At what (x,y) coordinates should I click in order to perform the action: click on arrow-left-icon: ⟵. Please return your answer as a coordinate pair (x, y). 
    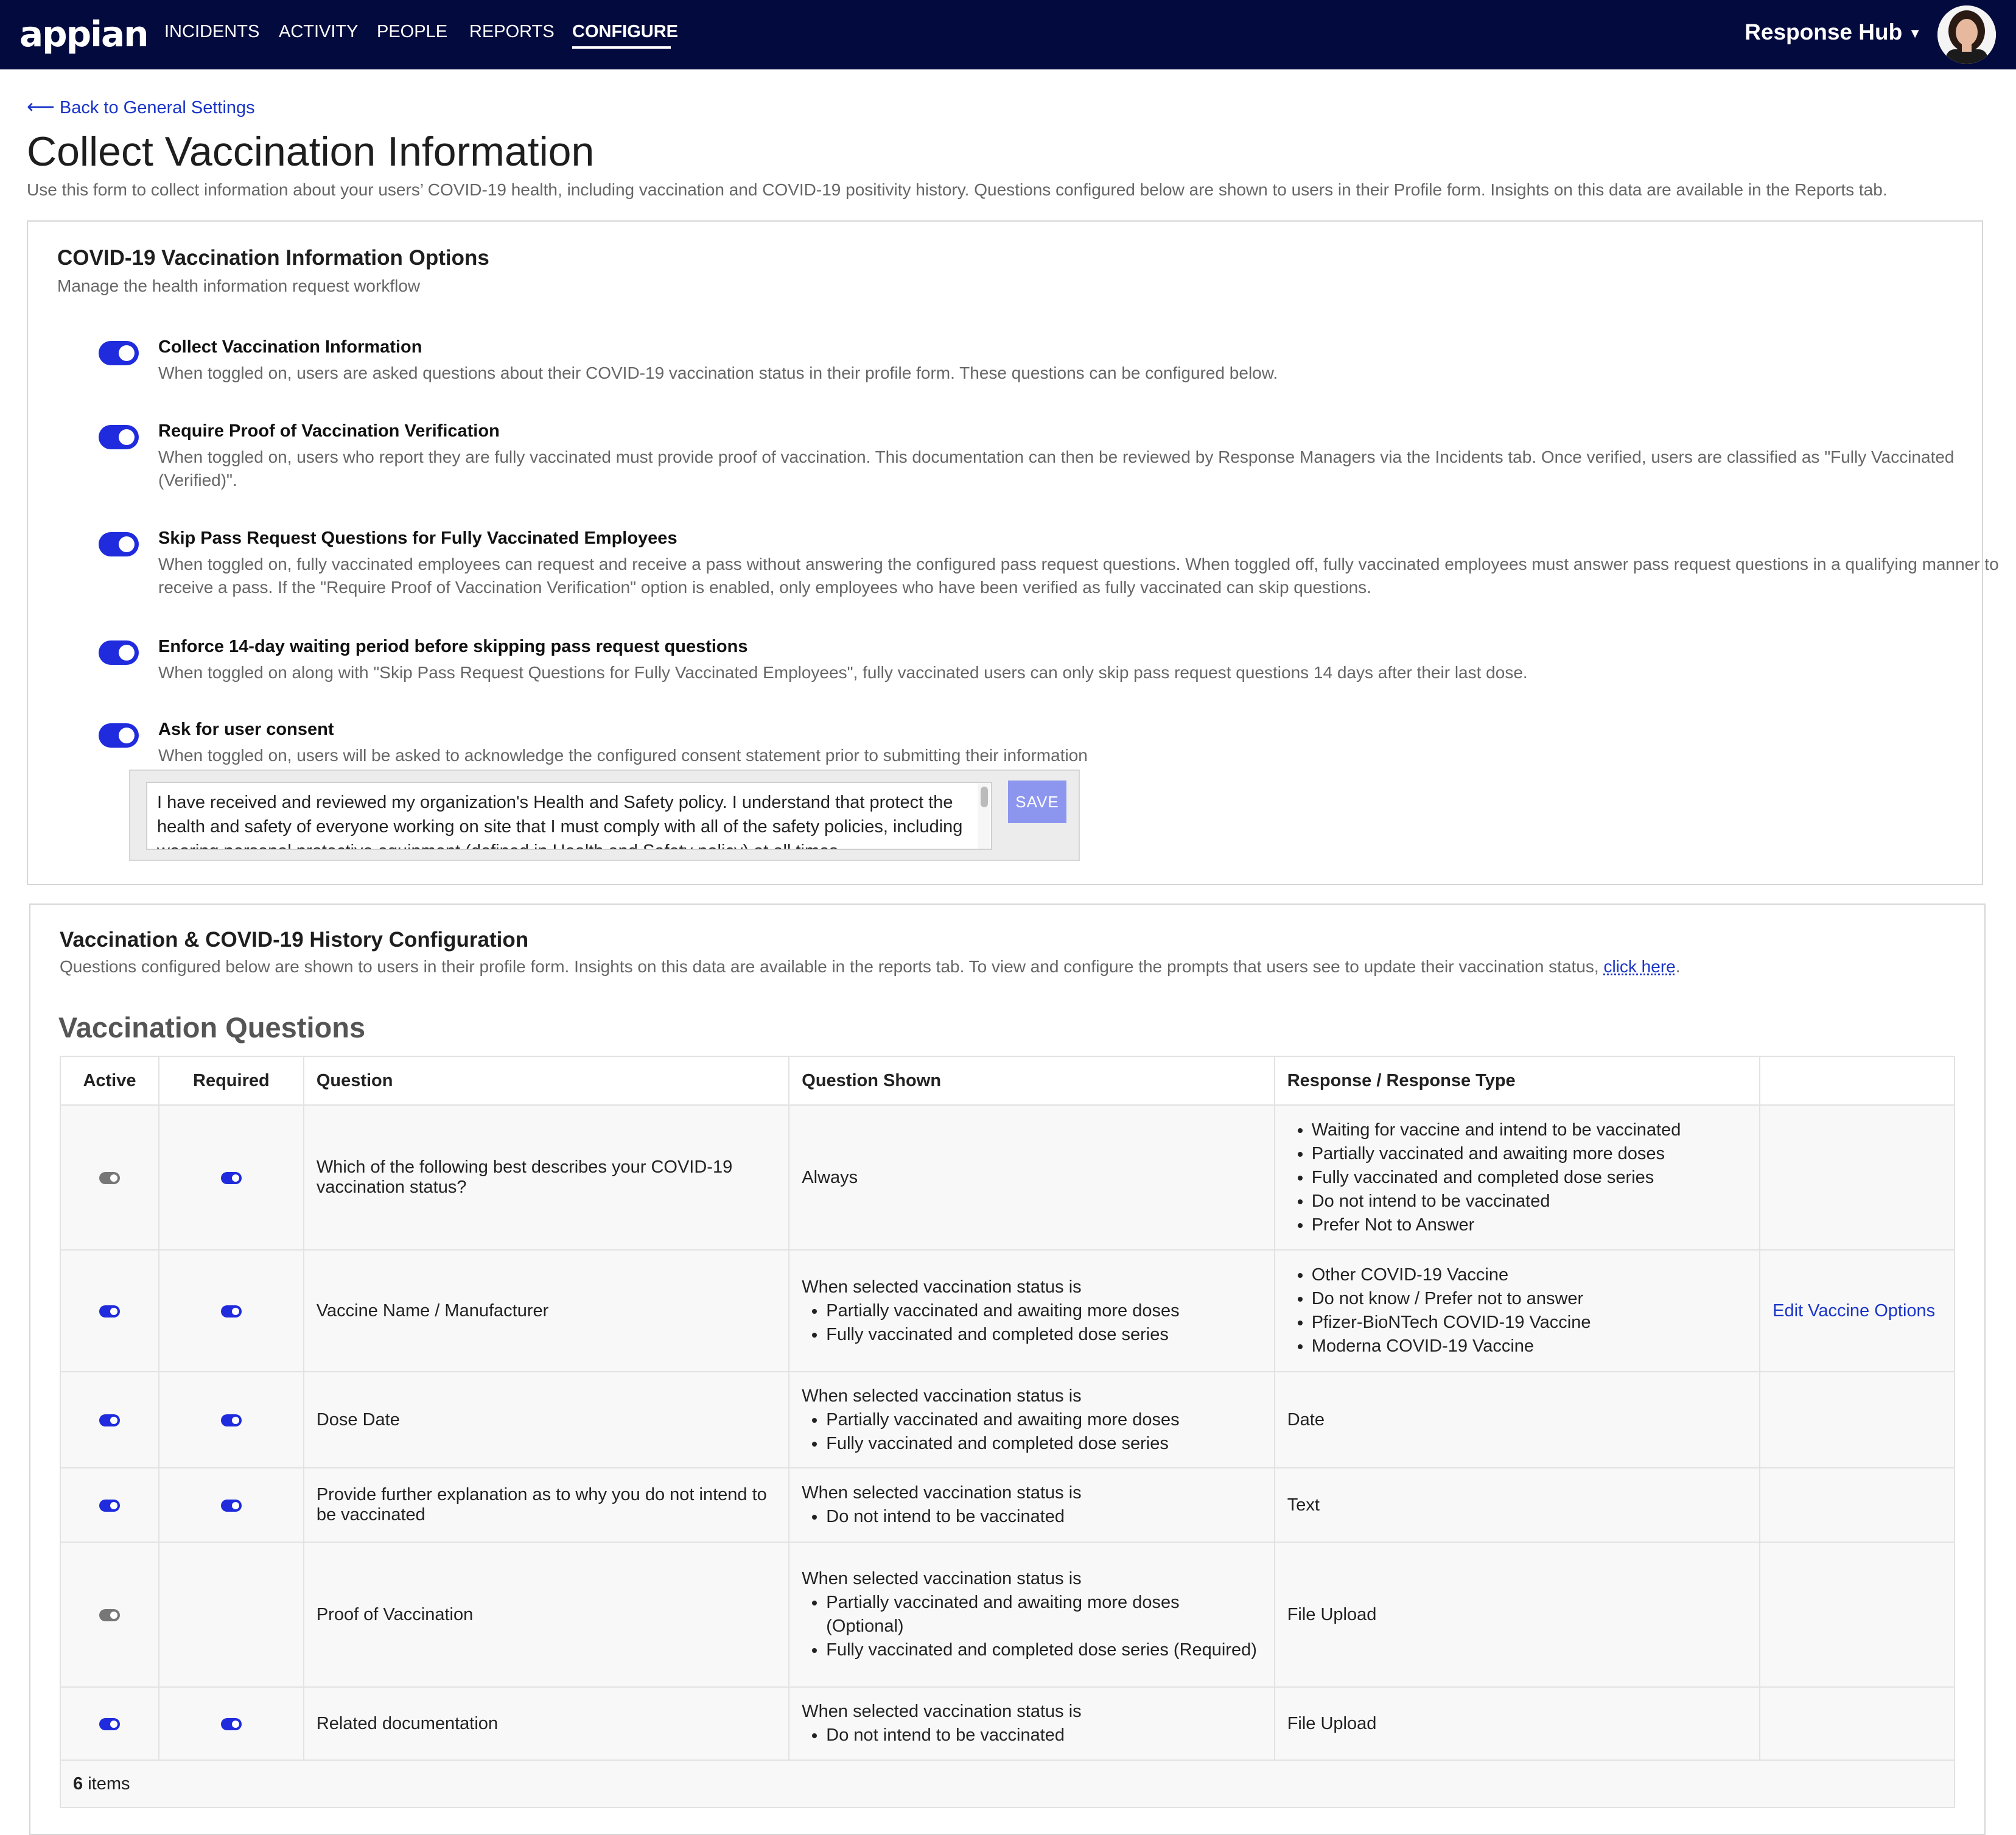
    Looking at the image, I should click on (41, 107).